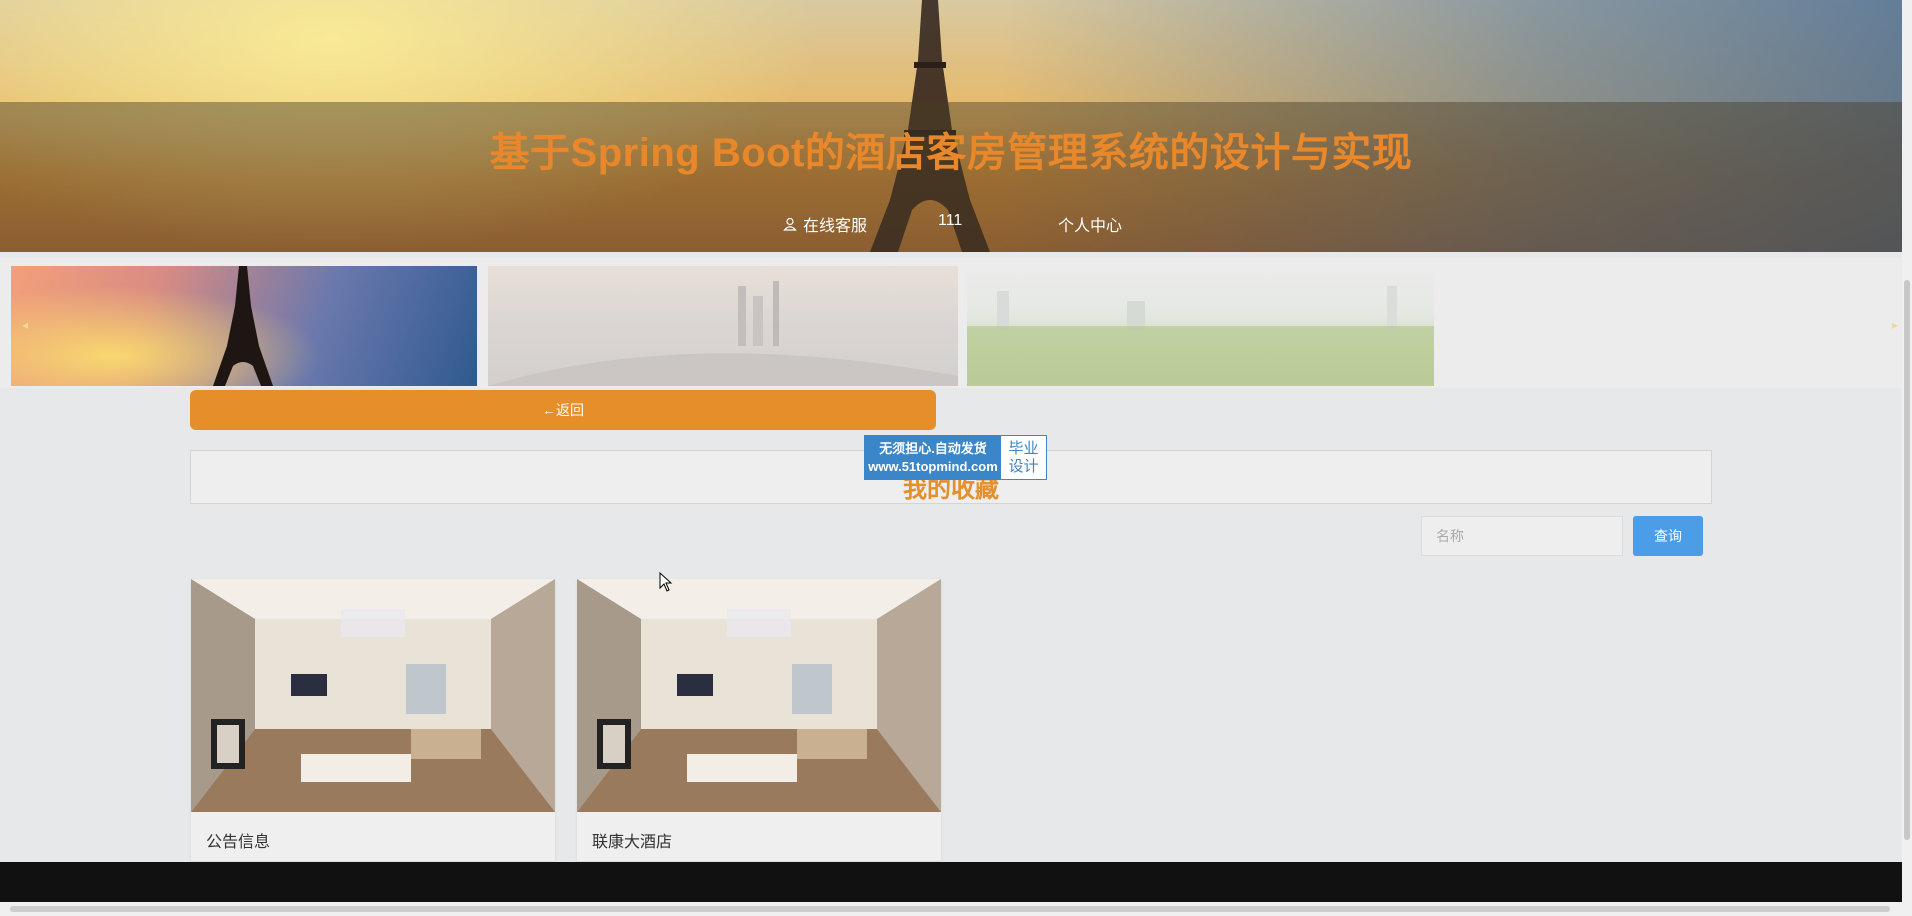 The height and width of the screenshot is (916, 1912). I want to click on watermark-left: 无须担心.自动发货 www.51topmind.com, so click(933, 457).